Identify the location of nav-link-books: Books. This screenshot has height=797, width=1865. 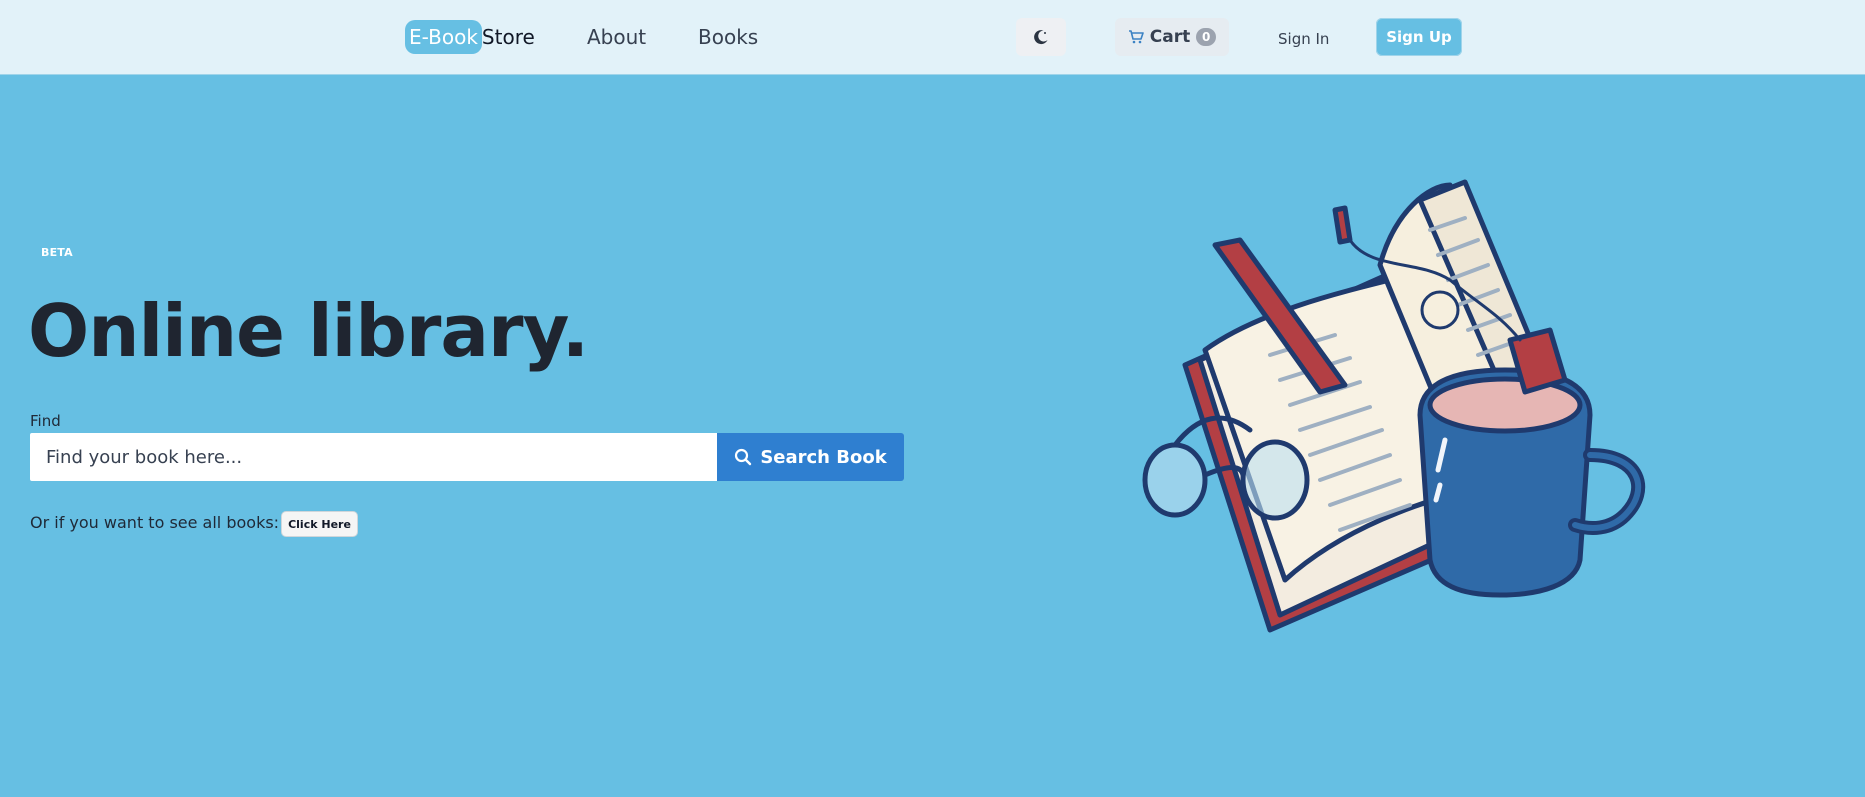
(728, 37).